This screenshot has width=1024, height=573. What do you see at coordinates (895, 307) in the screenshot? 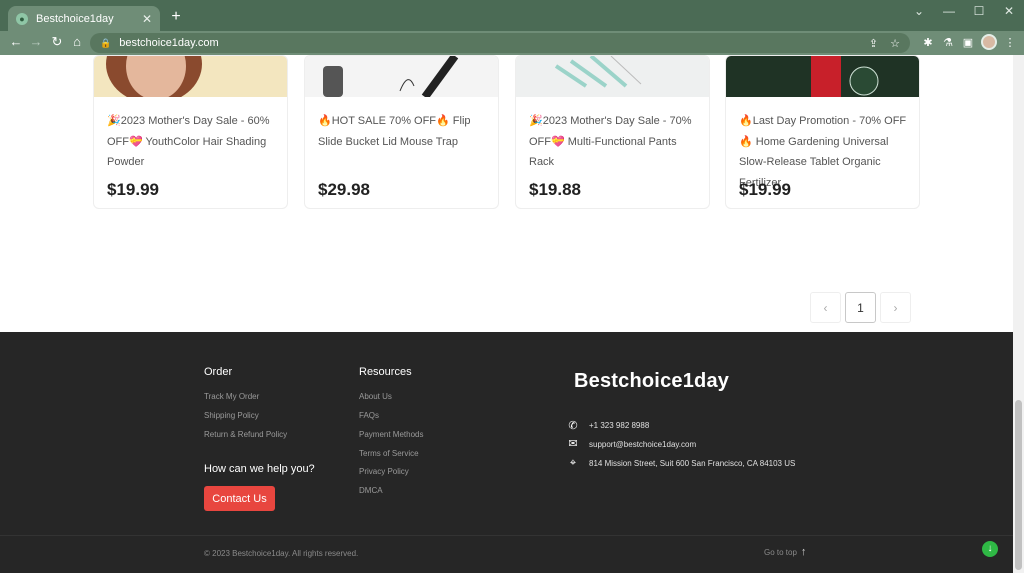
I see `pagination-next-button: ›` at bounding box center [895, 307].